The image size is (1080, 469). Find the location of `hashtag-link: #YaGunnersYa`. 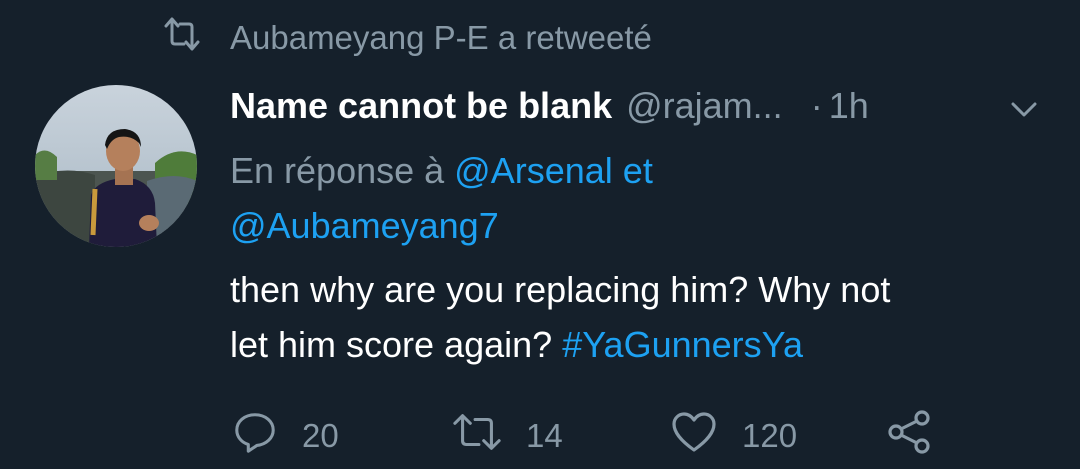

hashtag-link: #YaGunnersYa is located at coordinates (682, 344).